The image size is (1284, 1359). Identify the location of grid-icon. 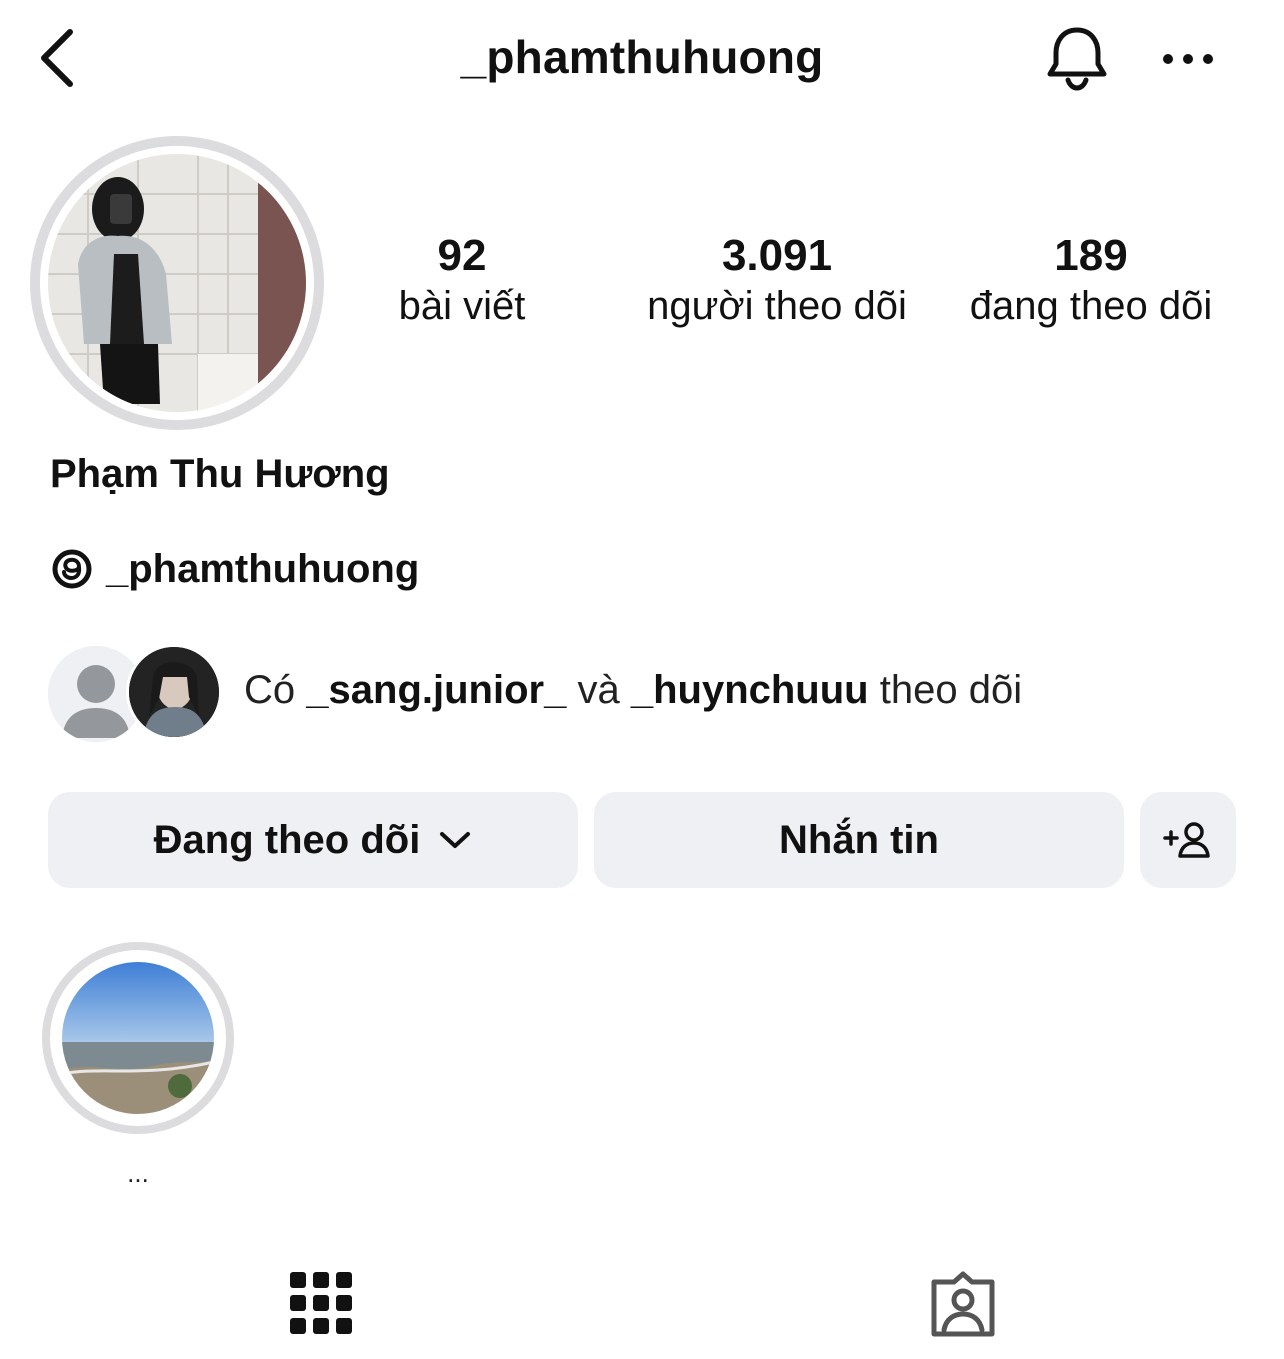
(321, 1303).